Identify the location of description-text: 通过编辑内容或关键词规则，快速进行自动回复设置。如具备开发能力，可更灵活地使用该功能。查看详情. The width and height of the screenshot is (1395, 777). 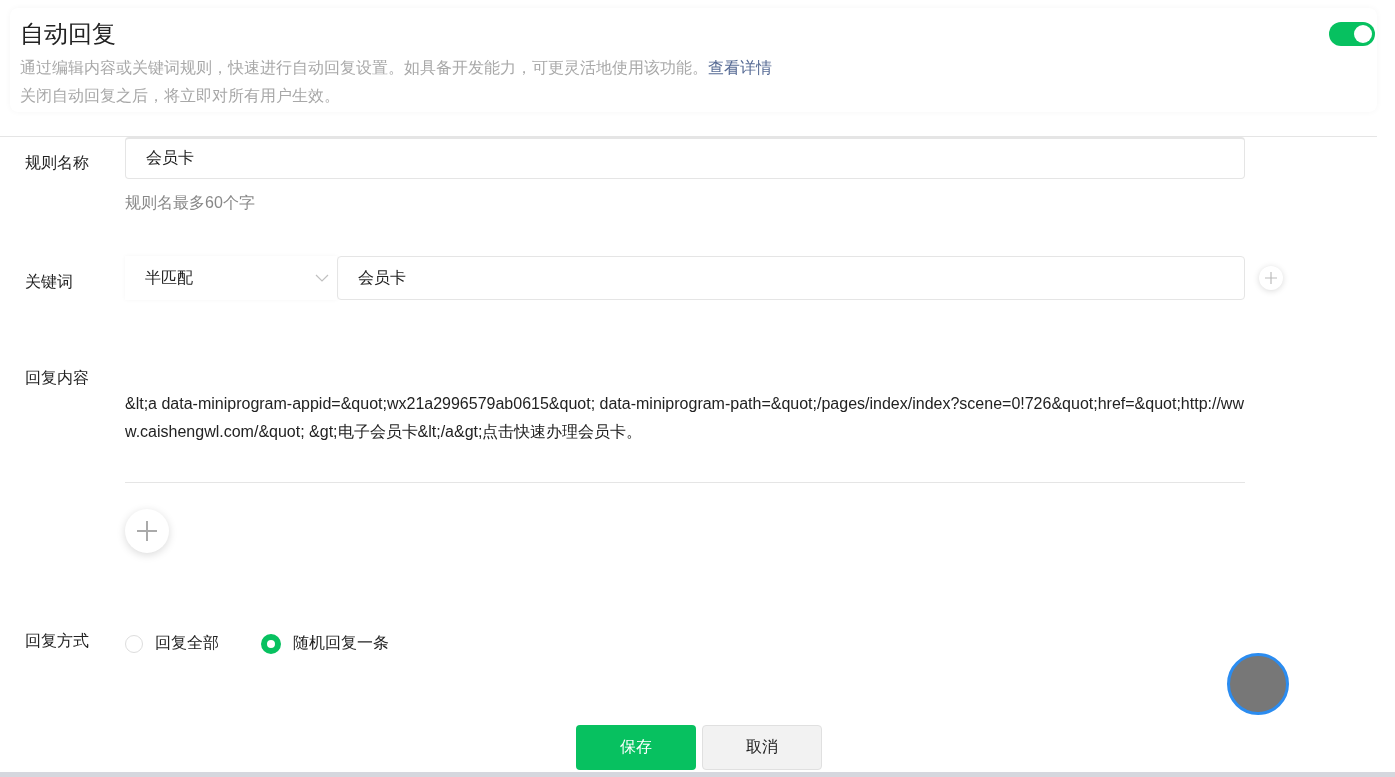
(396, 68).